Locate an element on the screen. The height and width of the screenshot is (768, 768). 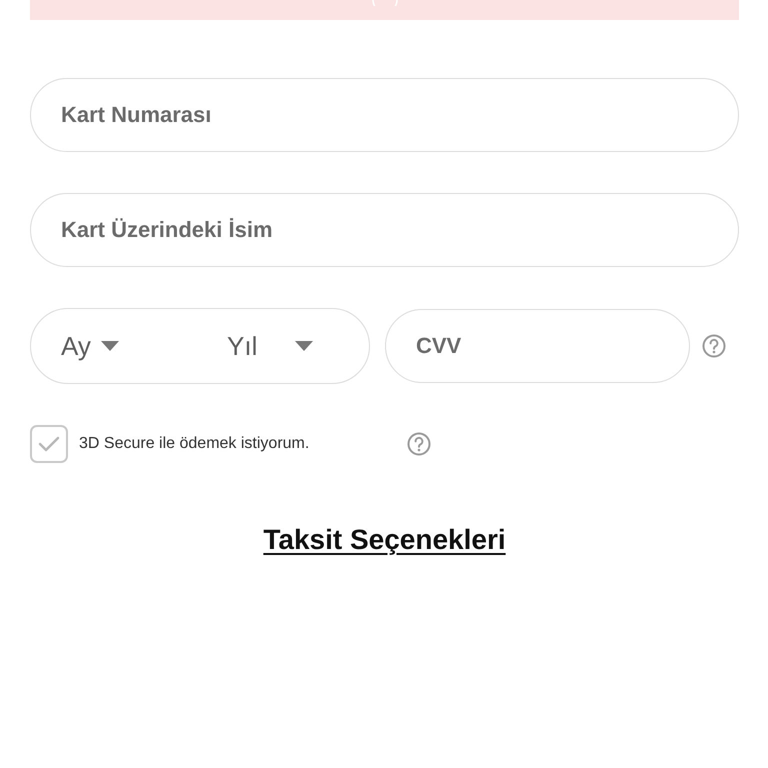
month-select: Ay is located at coordinates (144, 346).